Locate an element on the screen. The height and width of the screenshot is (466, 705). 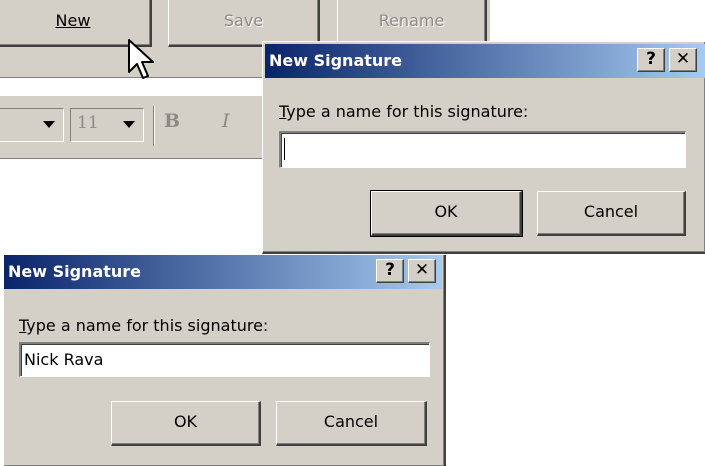
font-size-value: 11 is located at coordinates (88, 123).